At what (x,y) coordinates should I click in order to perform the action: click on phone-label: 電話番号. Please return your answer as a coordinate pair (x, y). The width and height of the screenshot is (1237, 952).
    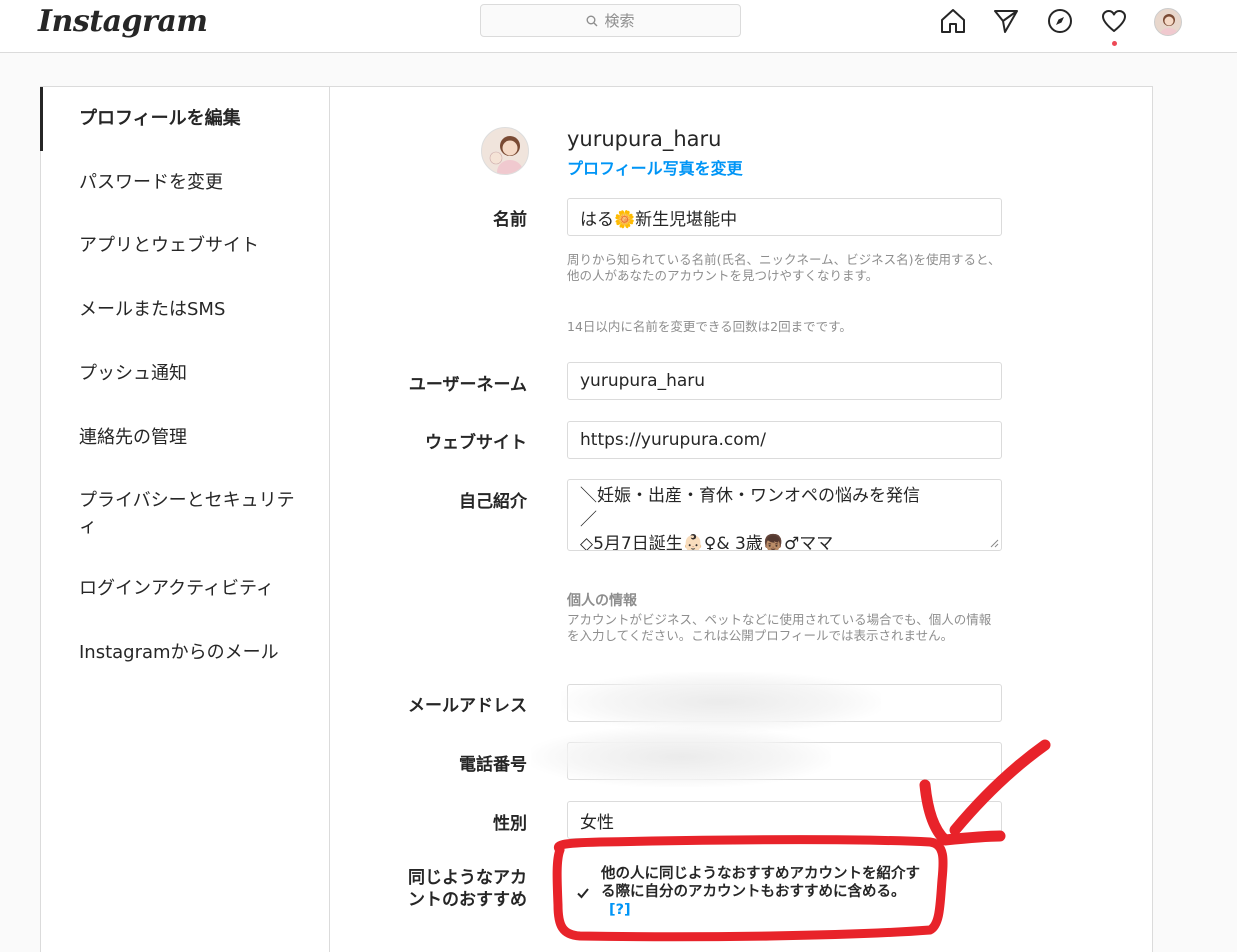
    Looking at the image, I should click on (493, 765).